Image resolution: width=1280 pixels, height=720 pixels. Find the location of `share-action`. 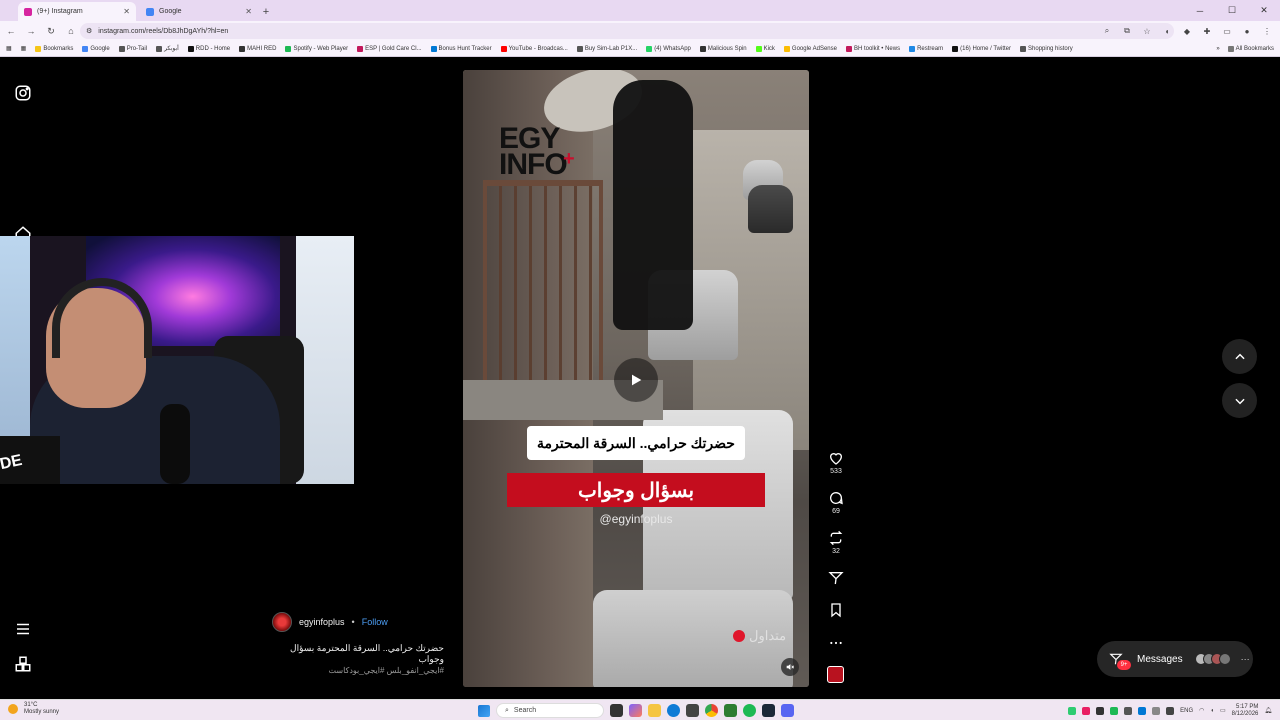

share-action is located at coordinates (836, 578).